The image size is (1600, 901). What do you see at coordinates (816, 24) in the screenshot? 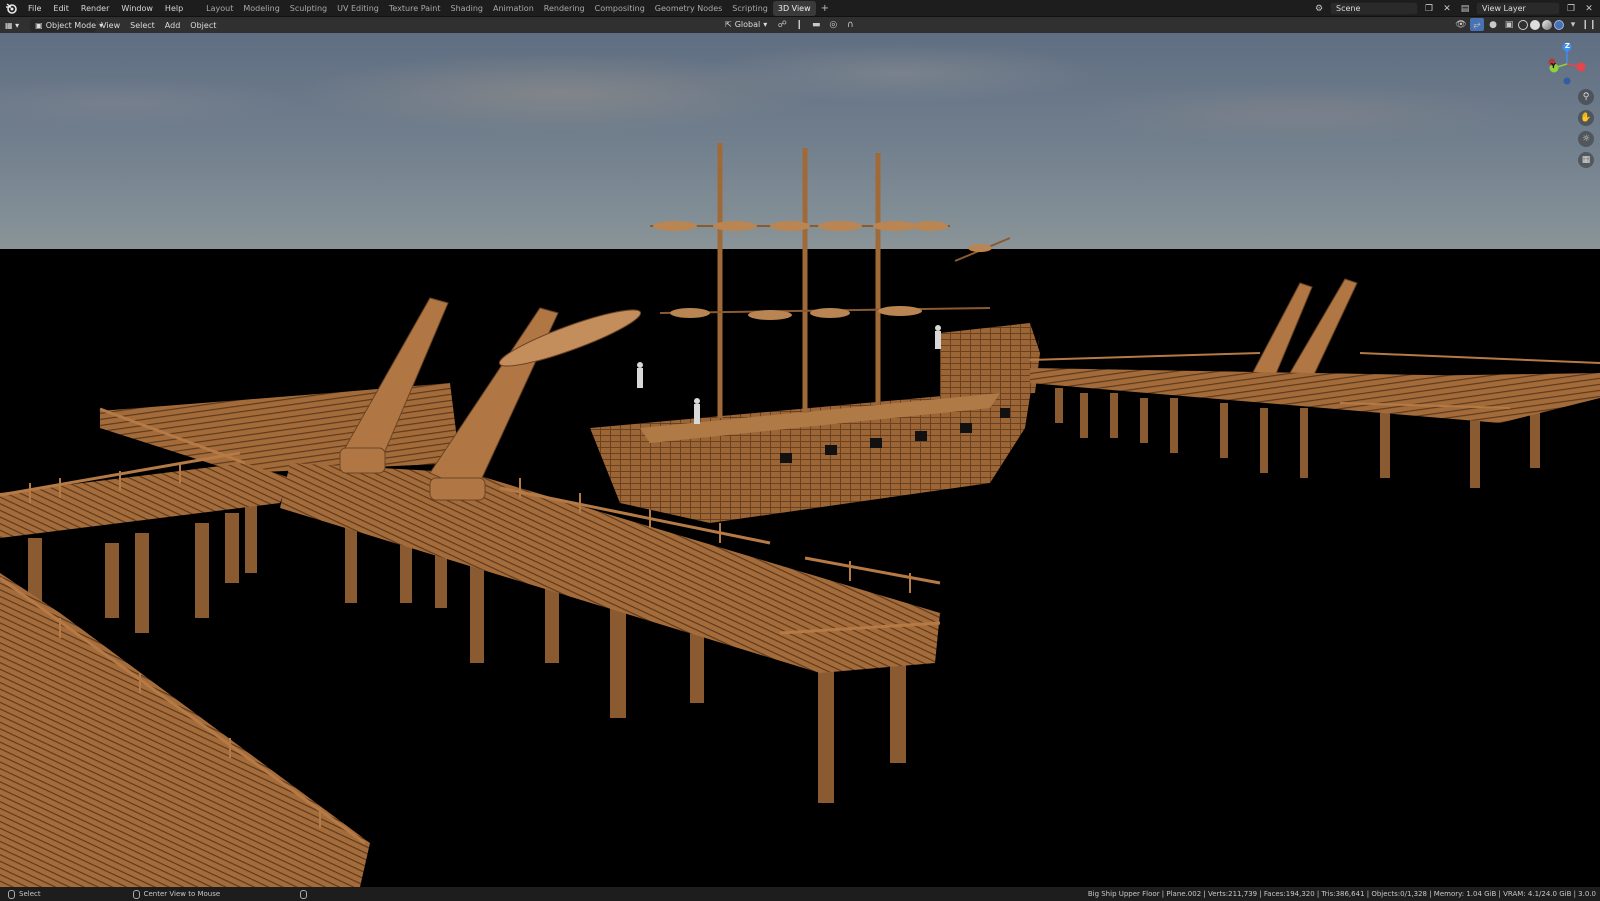
I see `snap-target-icon: ▬` at bounding box center [816, 24].